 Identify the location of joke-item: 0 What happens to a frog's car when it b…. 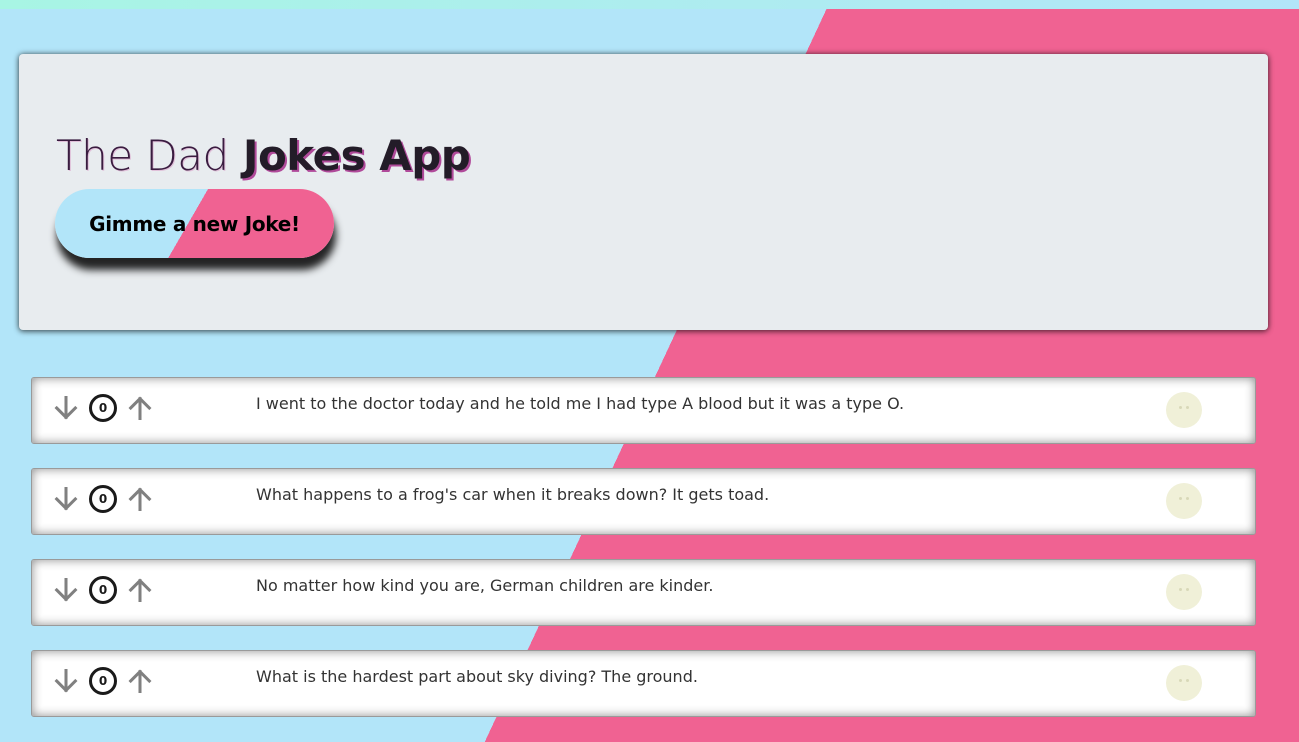
(643, 501).